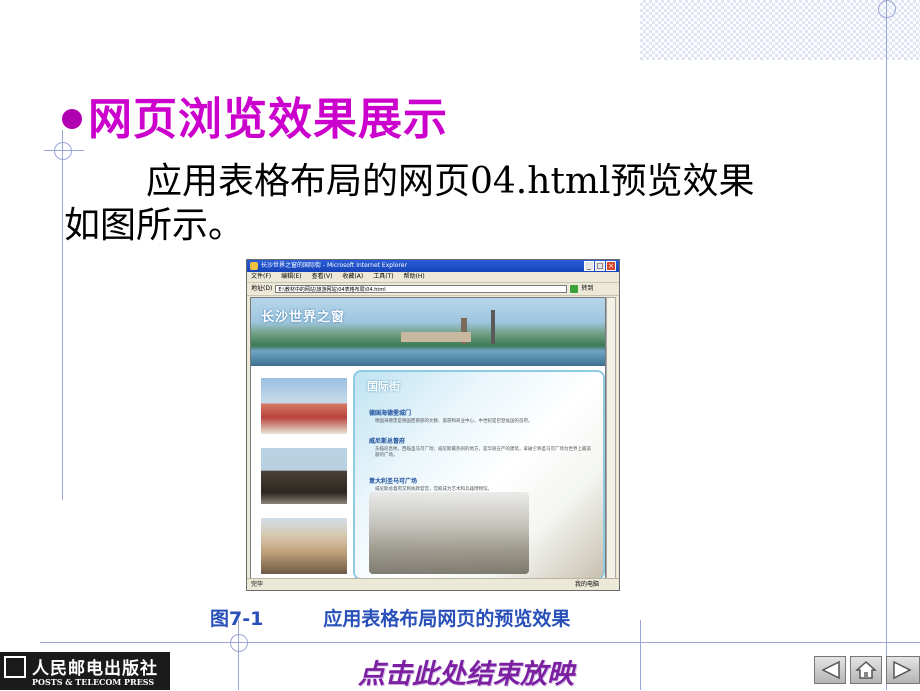  I want to click on end-show-link: 点击此处结束放映, so click(466, 671).